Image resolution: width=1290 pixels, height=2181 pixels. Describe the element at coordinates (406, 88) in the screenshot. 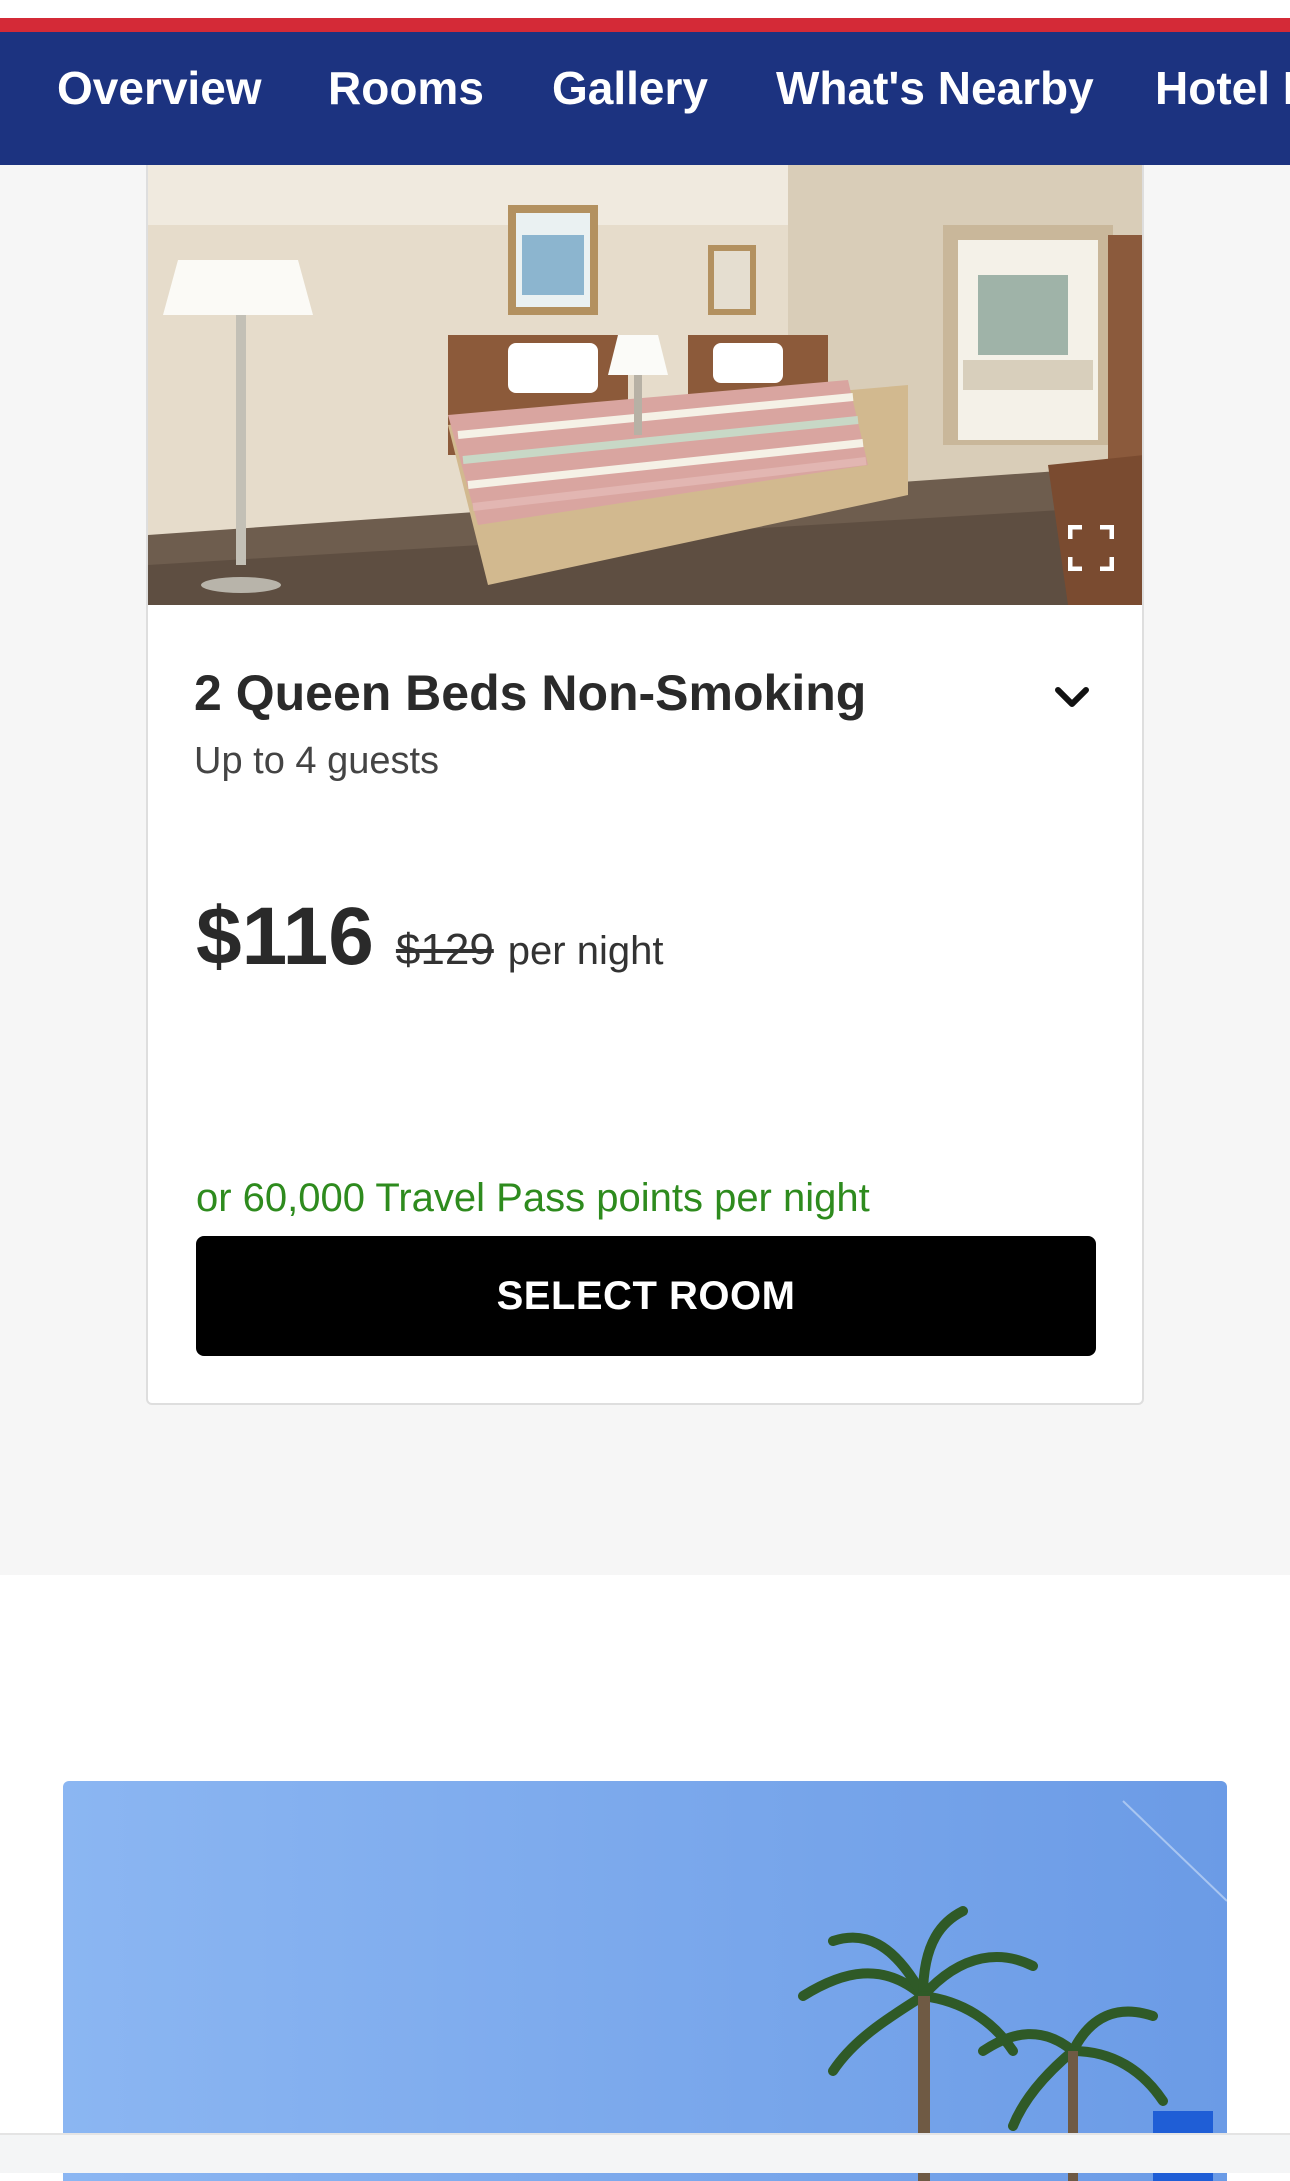

I see `tab-rooms: Rooms` at that location.